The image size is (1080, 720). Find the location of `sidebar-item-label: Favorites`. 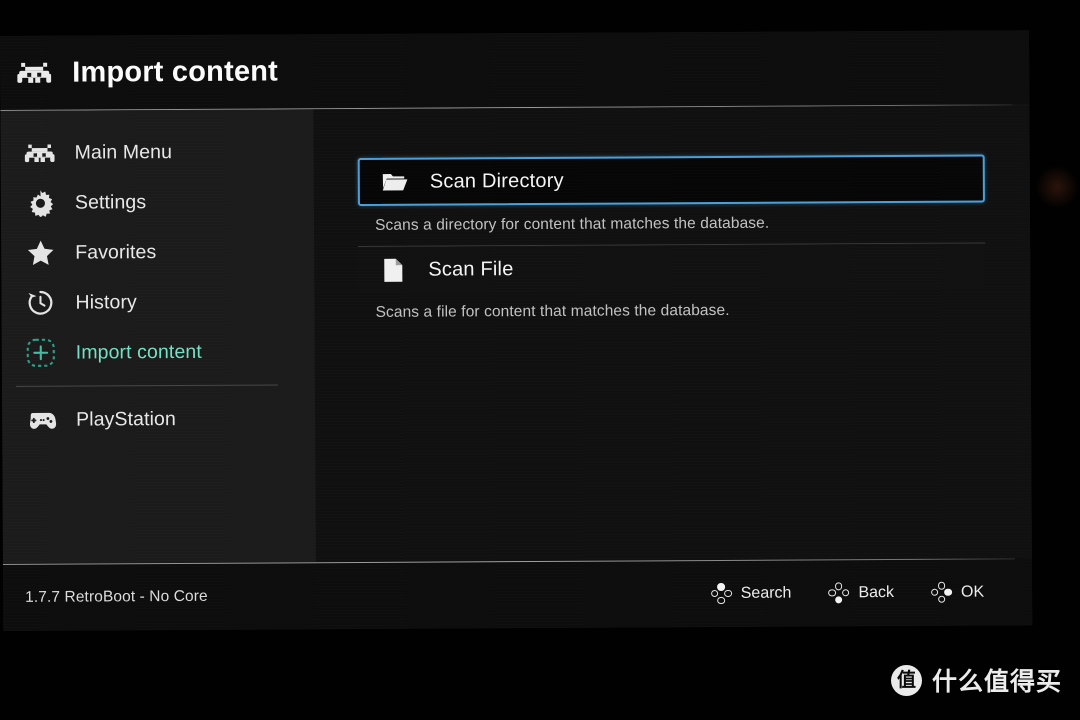

sidebar-item-label: Favorites is located at coordinates (116, 252).